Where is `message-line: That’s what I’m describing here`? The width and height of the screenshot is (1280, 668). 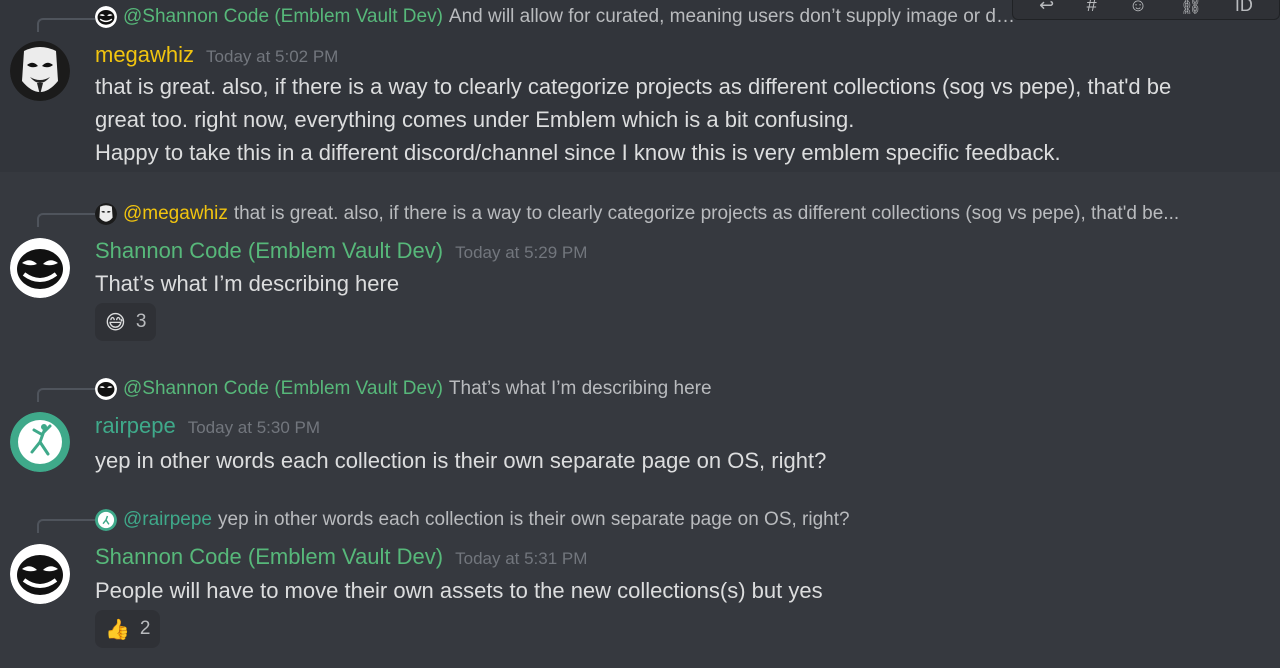 message-line: That’s what I’m describing here is located at coordinates (247, 283).